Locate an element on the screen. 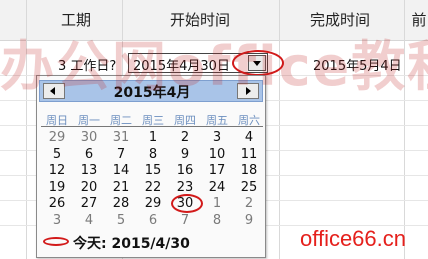 This screenshot has width=428, height=259. calendar-day: 28 is located at coordinates (121, 203).